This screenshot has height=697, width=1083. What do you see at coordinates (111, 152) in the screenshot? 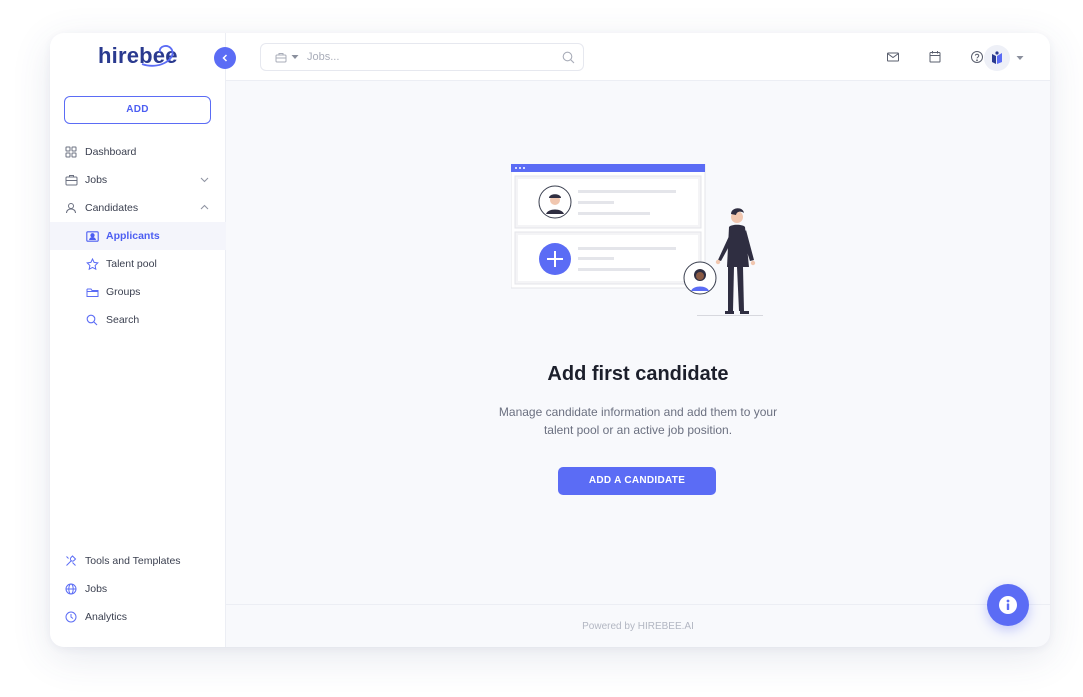
I see `sidebar-item-label: Dashboard` at bounding box center [111, 152].